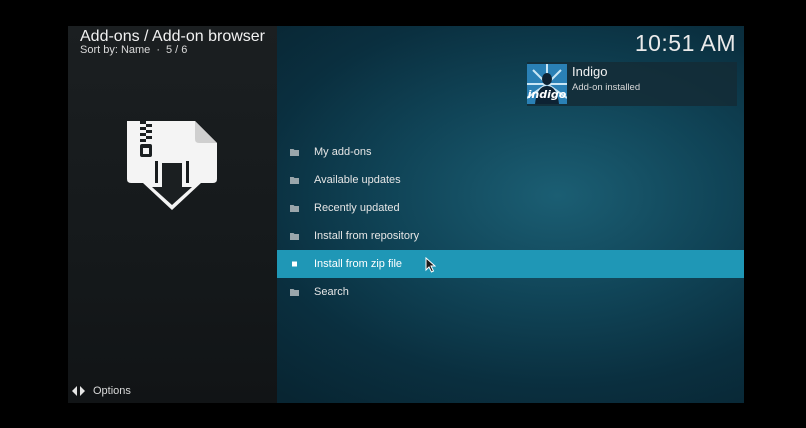  Describe the element at coordinates (430, 265) in the screenshot. I see `mouse-cursor-icon` at that location.